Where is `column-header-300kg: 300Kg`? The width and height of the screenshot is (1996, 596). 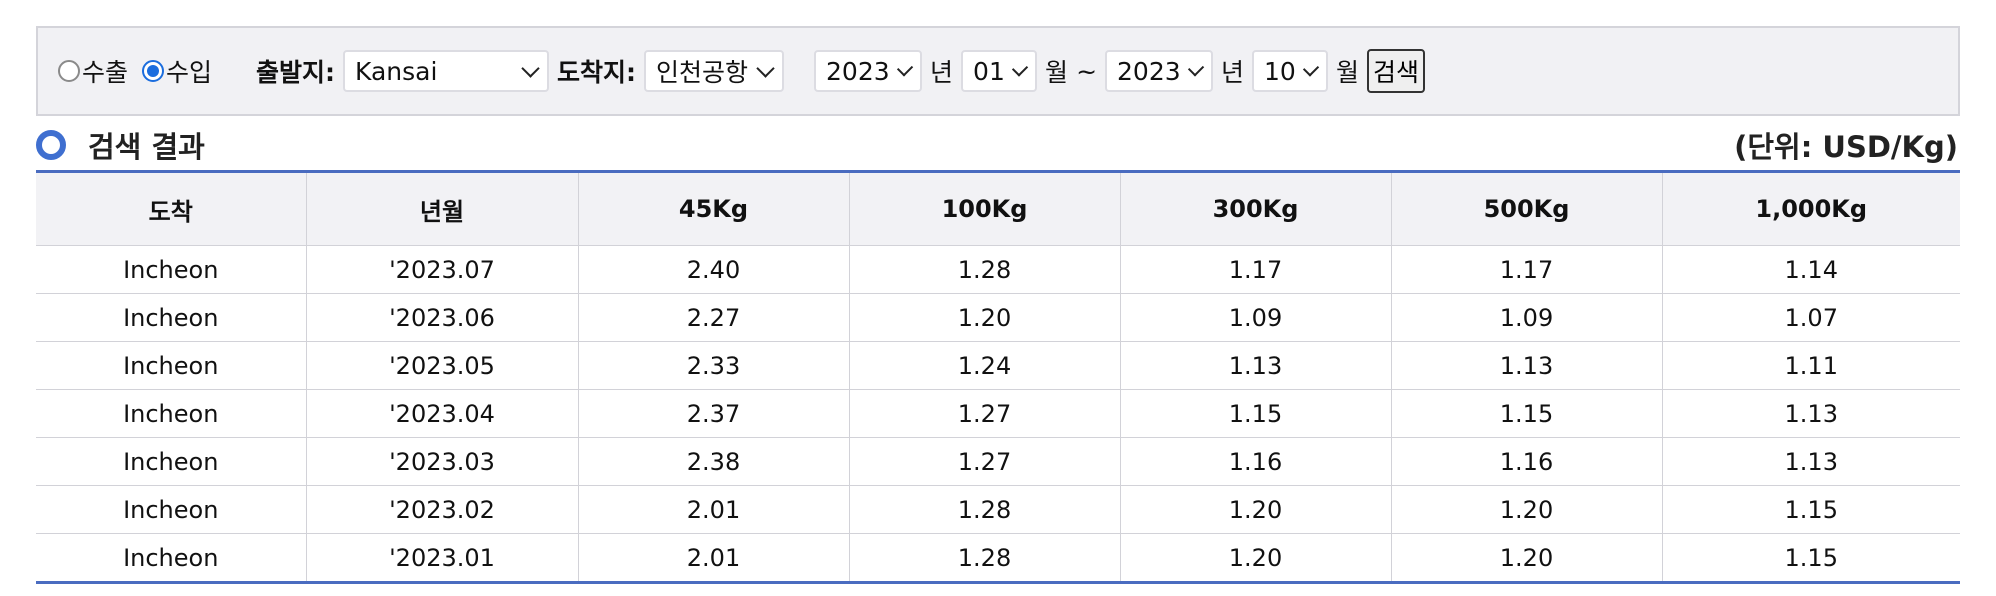 column-header-300kg: 300Kg is located at coordinates (1255, 208).